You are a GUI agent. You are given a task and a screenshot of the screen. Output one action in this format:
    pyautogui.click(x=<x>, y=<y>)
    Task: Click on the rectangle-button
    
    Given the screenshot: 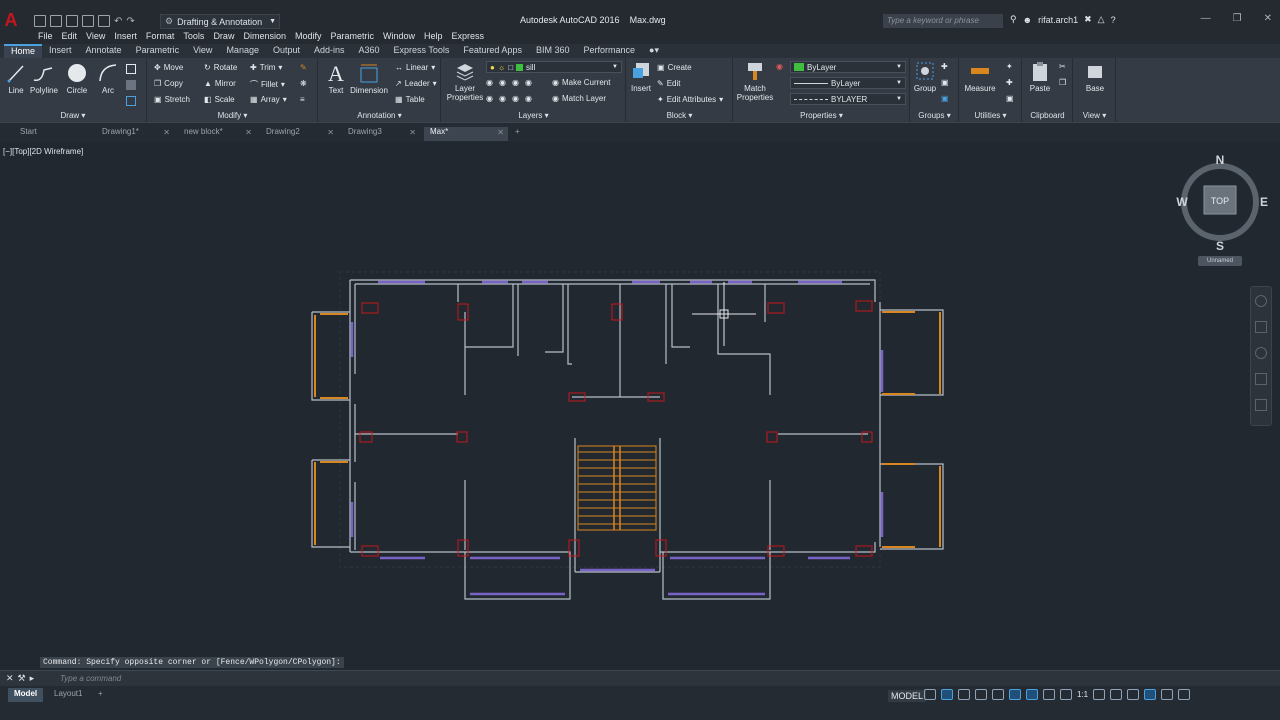 What is the action you would take?
    pyautogui.click(x=131, y=69)
    